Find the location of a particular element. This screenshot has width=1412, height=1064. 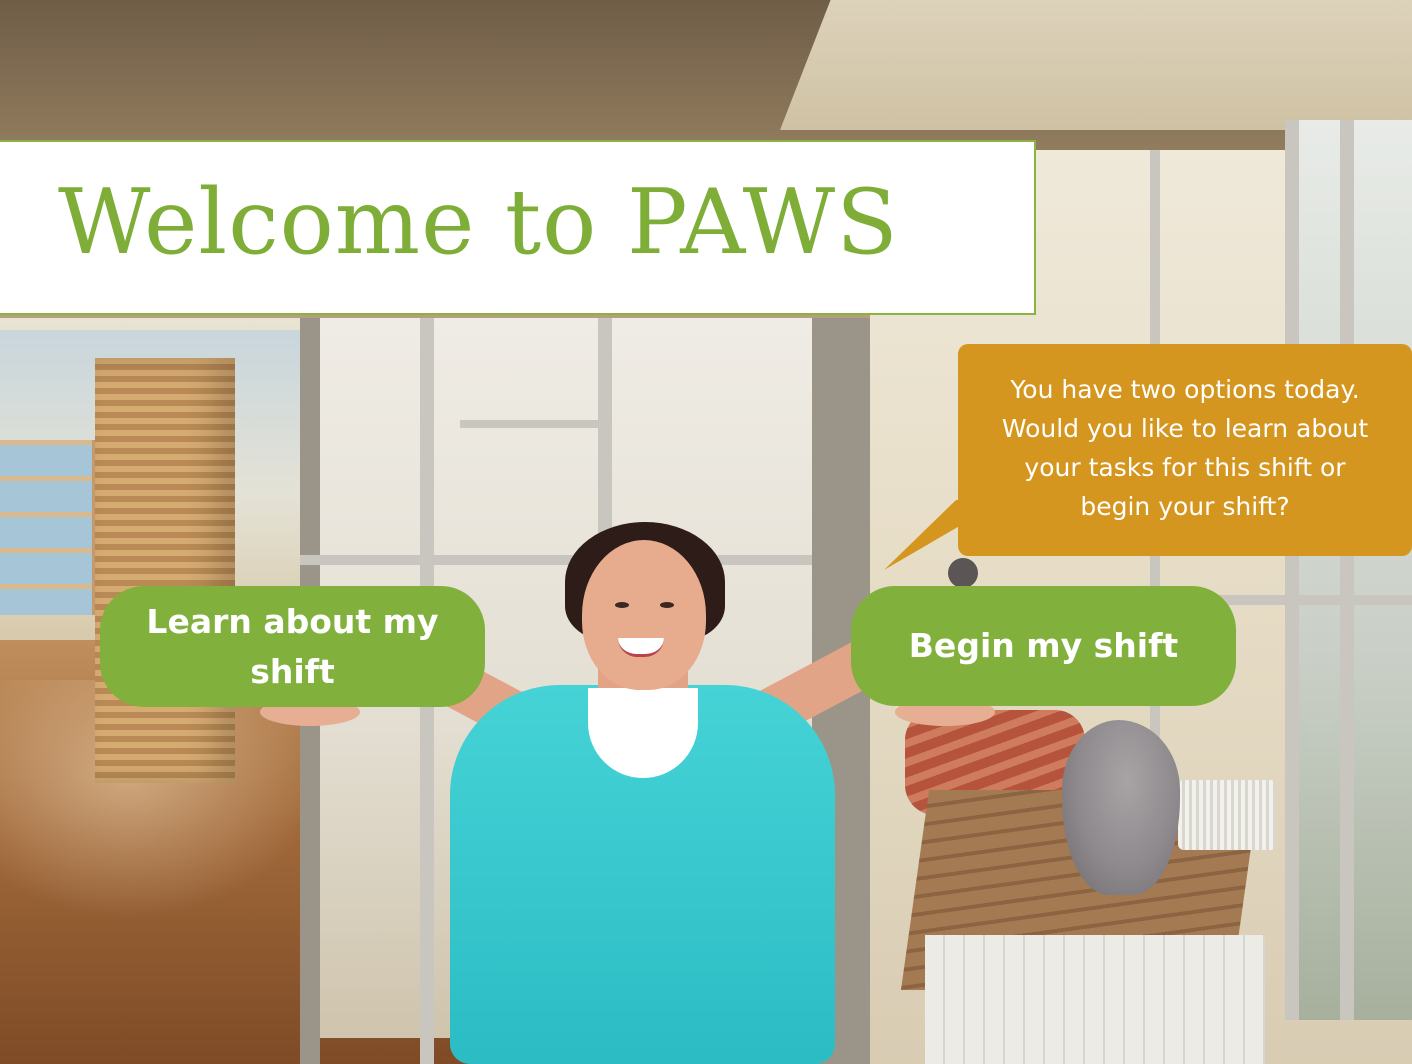

ceiling-slope is located at coordinates (1096, 65).